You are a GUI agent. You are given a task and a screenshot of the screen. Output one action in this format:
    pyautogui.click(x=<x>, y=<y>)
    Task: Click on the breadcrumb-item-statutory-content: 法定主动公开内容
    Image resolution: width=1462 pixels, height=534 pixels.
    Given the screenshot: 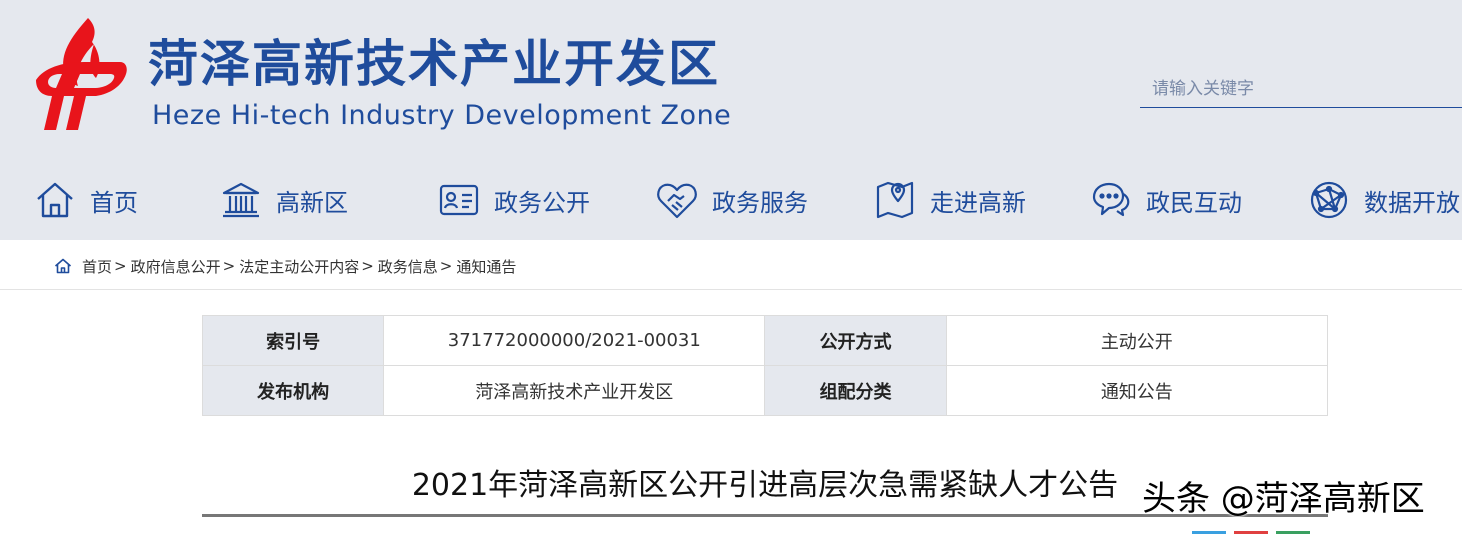 What is the action you would take?
    pyautogui.click(x=299, y=266)
    